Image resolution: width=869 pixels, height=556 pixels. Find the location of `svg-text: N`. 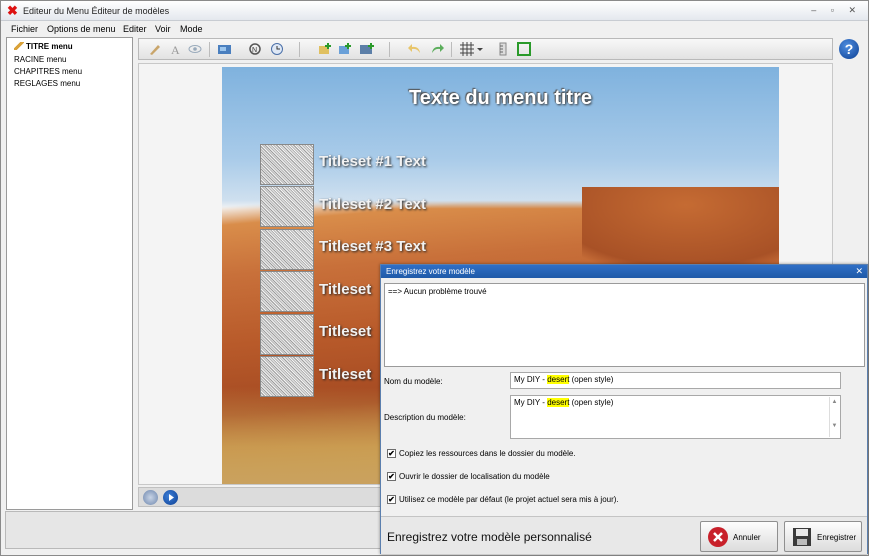

svg-text: N is located at coordinates (254, 50).